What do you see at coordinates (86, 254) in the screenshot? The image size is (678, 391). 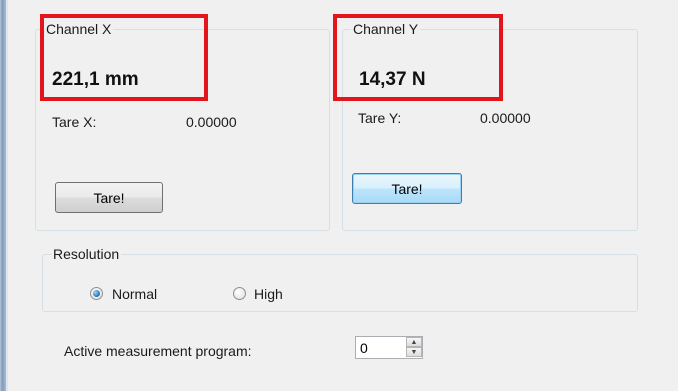 I see `resolution-legend: Resolution` at bounding box center [86, 254].